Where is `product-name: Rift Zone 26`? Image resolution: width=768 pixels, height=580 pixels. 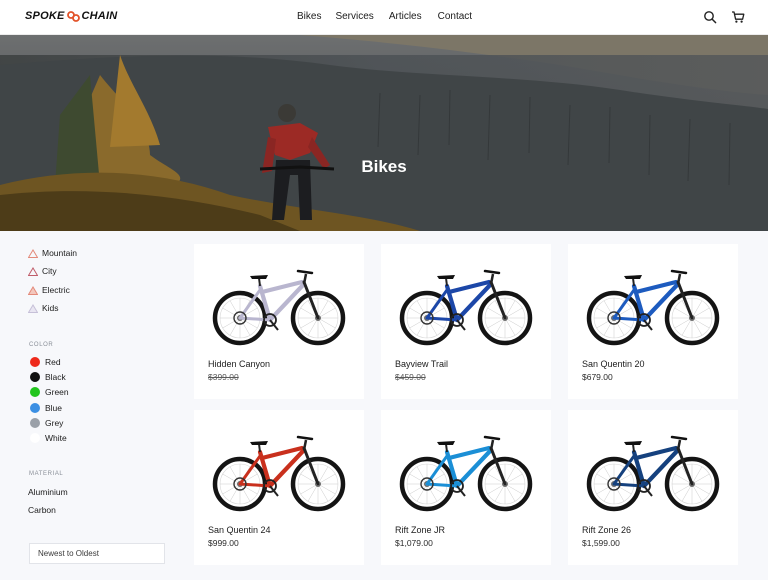
product-name: Rift Zone 26 is located at coordinates (607, 530).